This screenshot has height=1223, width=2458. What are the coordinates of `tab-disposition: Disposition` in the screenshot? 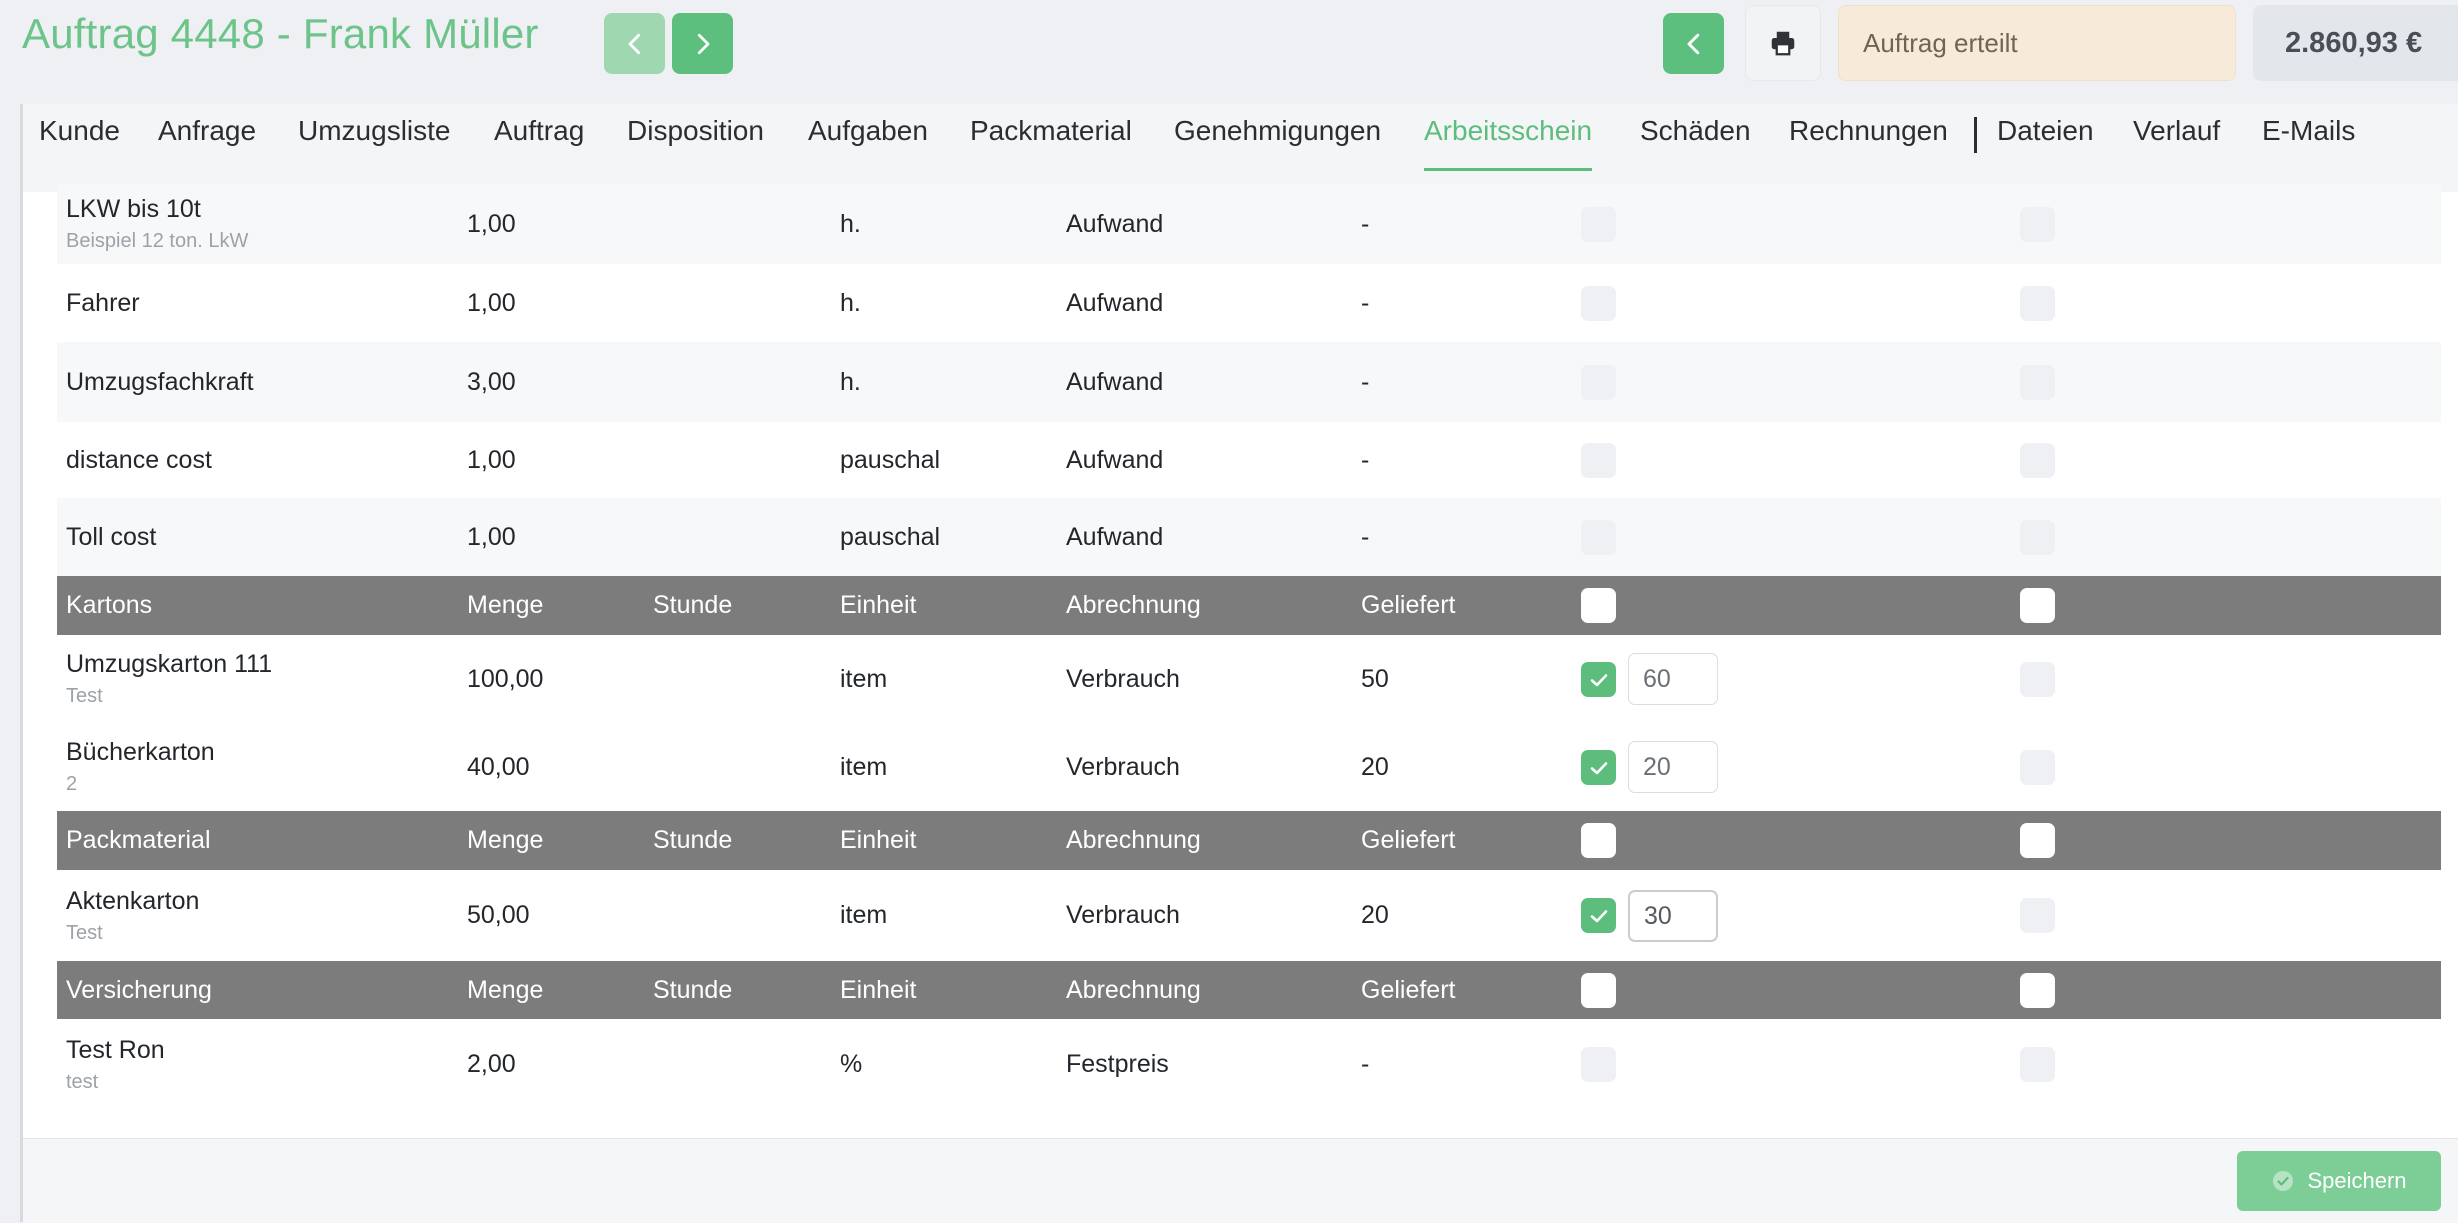 It's located at (695, 143).